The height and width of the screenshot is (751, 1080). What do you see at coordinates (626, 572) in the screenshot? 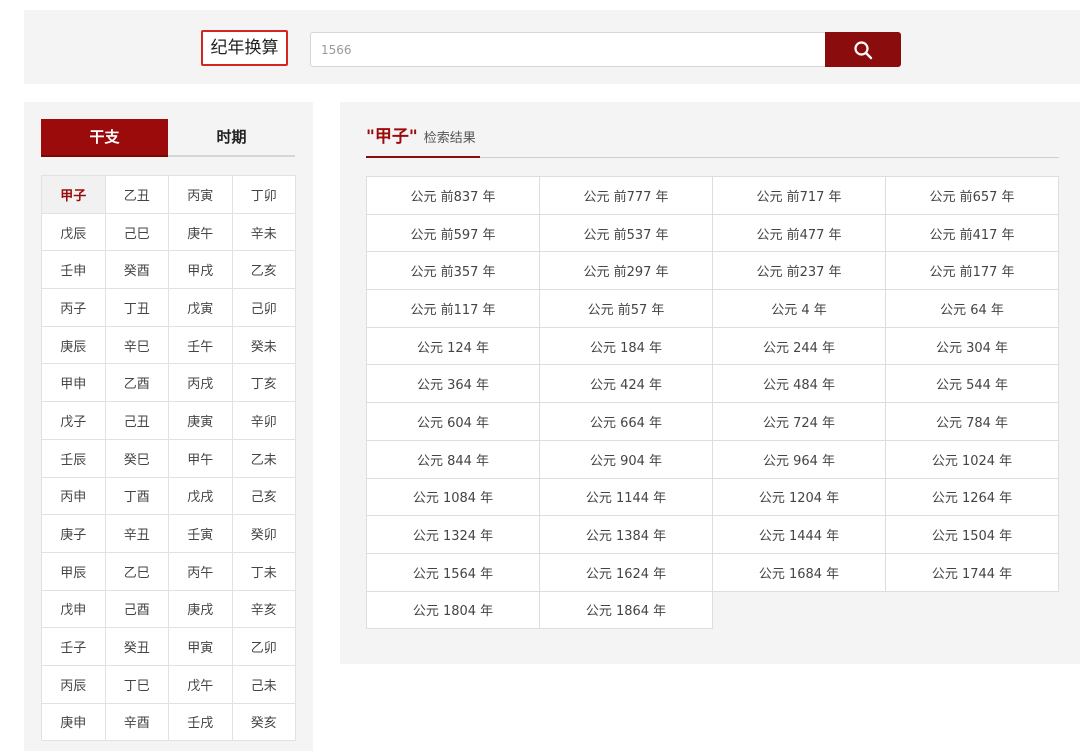
I see `year-cell: 公元 1624 年` at bounding box center [626, 572].